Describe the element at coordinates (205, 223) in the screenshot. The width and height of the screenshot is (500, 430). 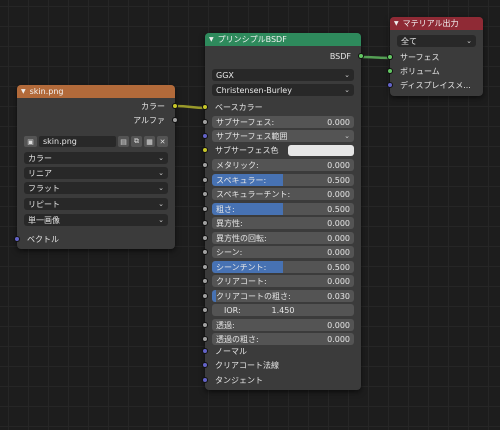
I see `input-anisotropic-socket` at that location.